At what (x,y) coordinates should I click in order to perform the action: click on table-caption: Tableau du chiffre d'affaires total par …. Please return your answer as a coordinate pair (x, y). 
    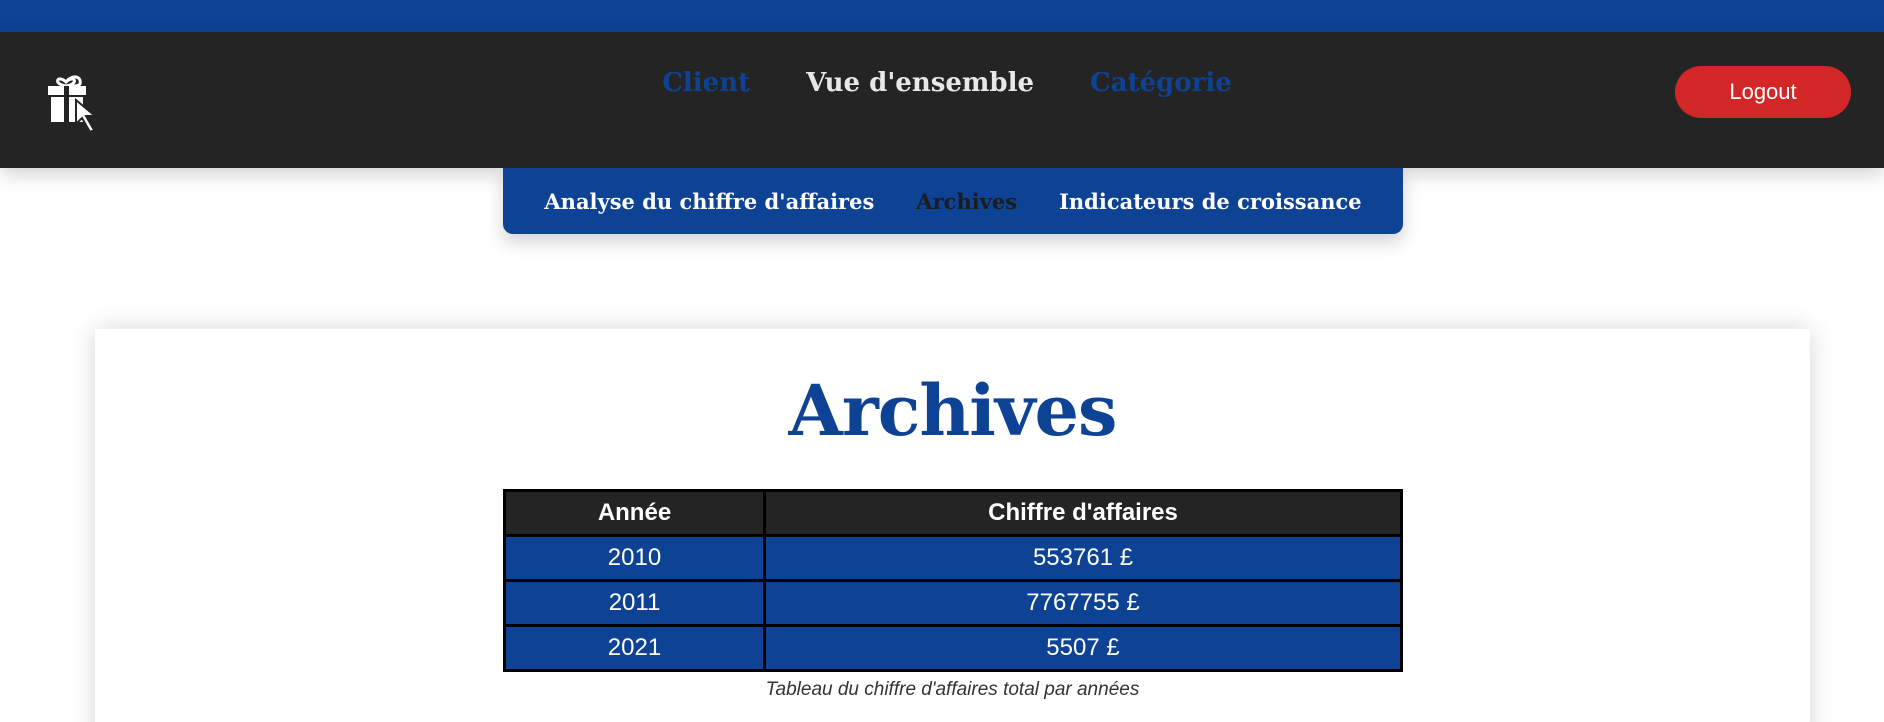
    Looking at the image, I should click on (952, 689).